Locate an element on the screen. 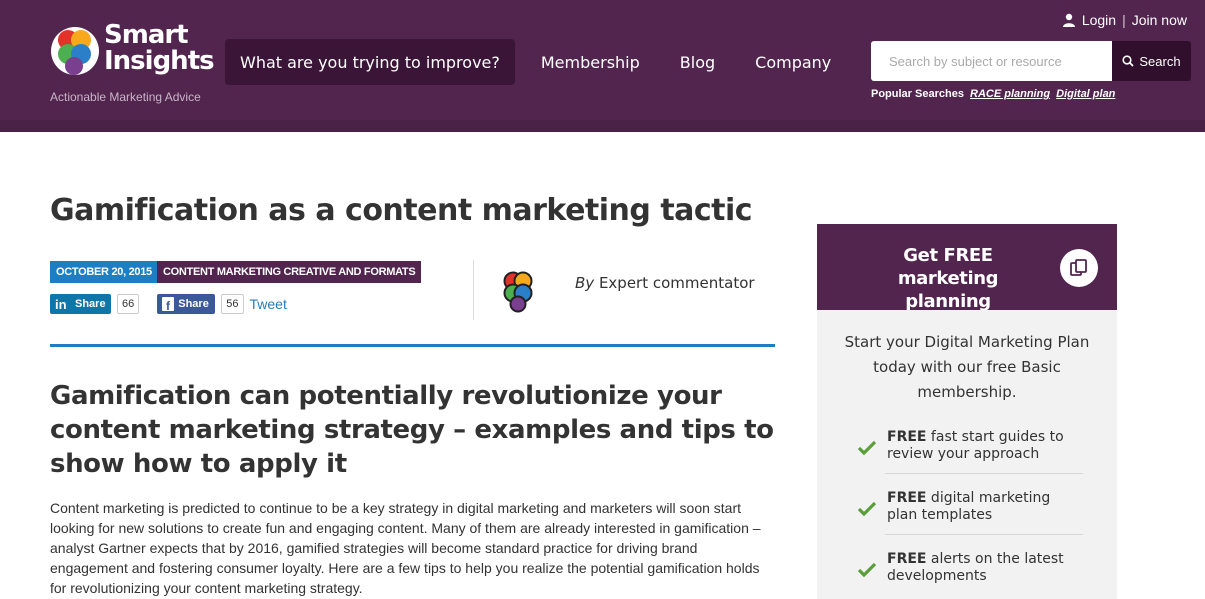  search-icon is located at coordinates (1128, 61).